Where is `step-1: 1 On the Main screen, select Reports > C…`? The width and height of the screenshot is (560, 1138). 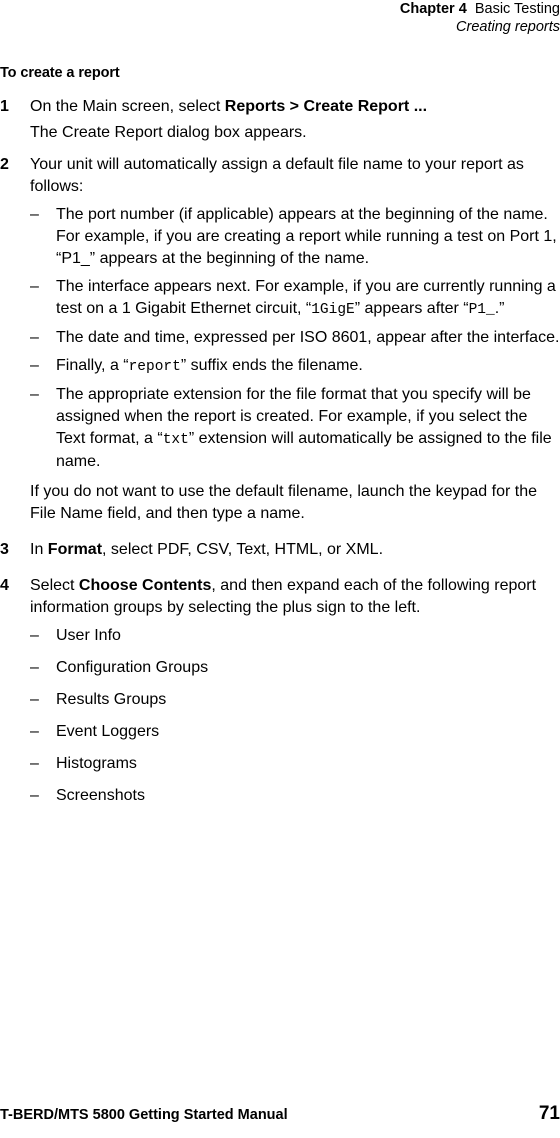
step-1: 1 On the Main screen, select Reports > C… is located at coordinates (280, 120).